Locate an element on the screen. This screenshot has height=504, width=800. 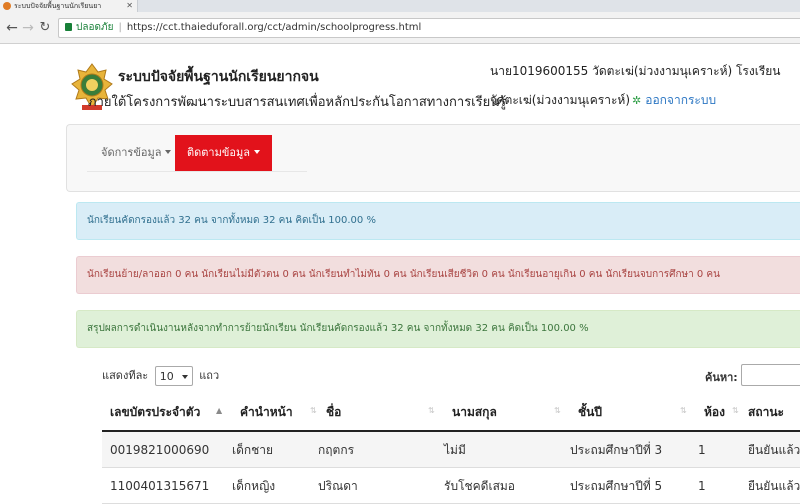
header-label: เลขบัตรประจำตัว is located at coordinates (155, 412).